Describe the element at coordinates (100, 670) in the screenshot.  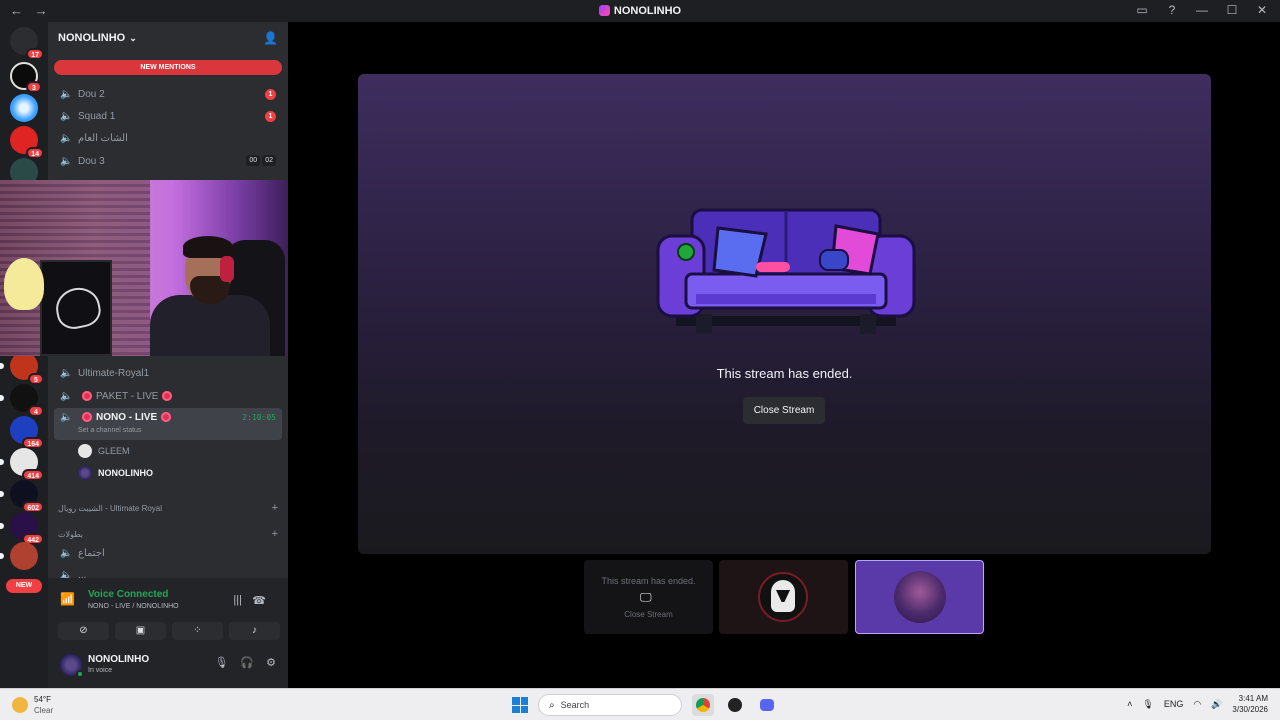
I see `user-state: In voice` at that location.